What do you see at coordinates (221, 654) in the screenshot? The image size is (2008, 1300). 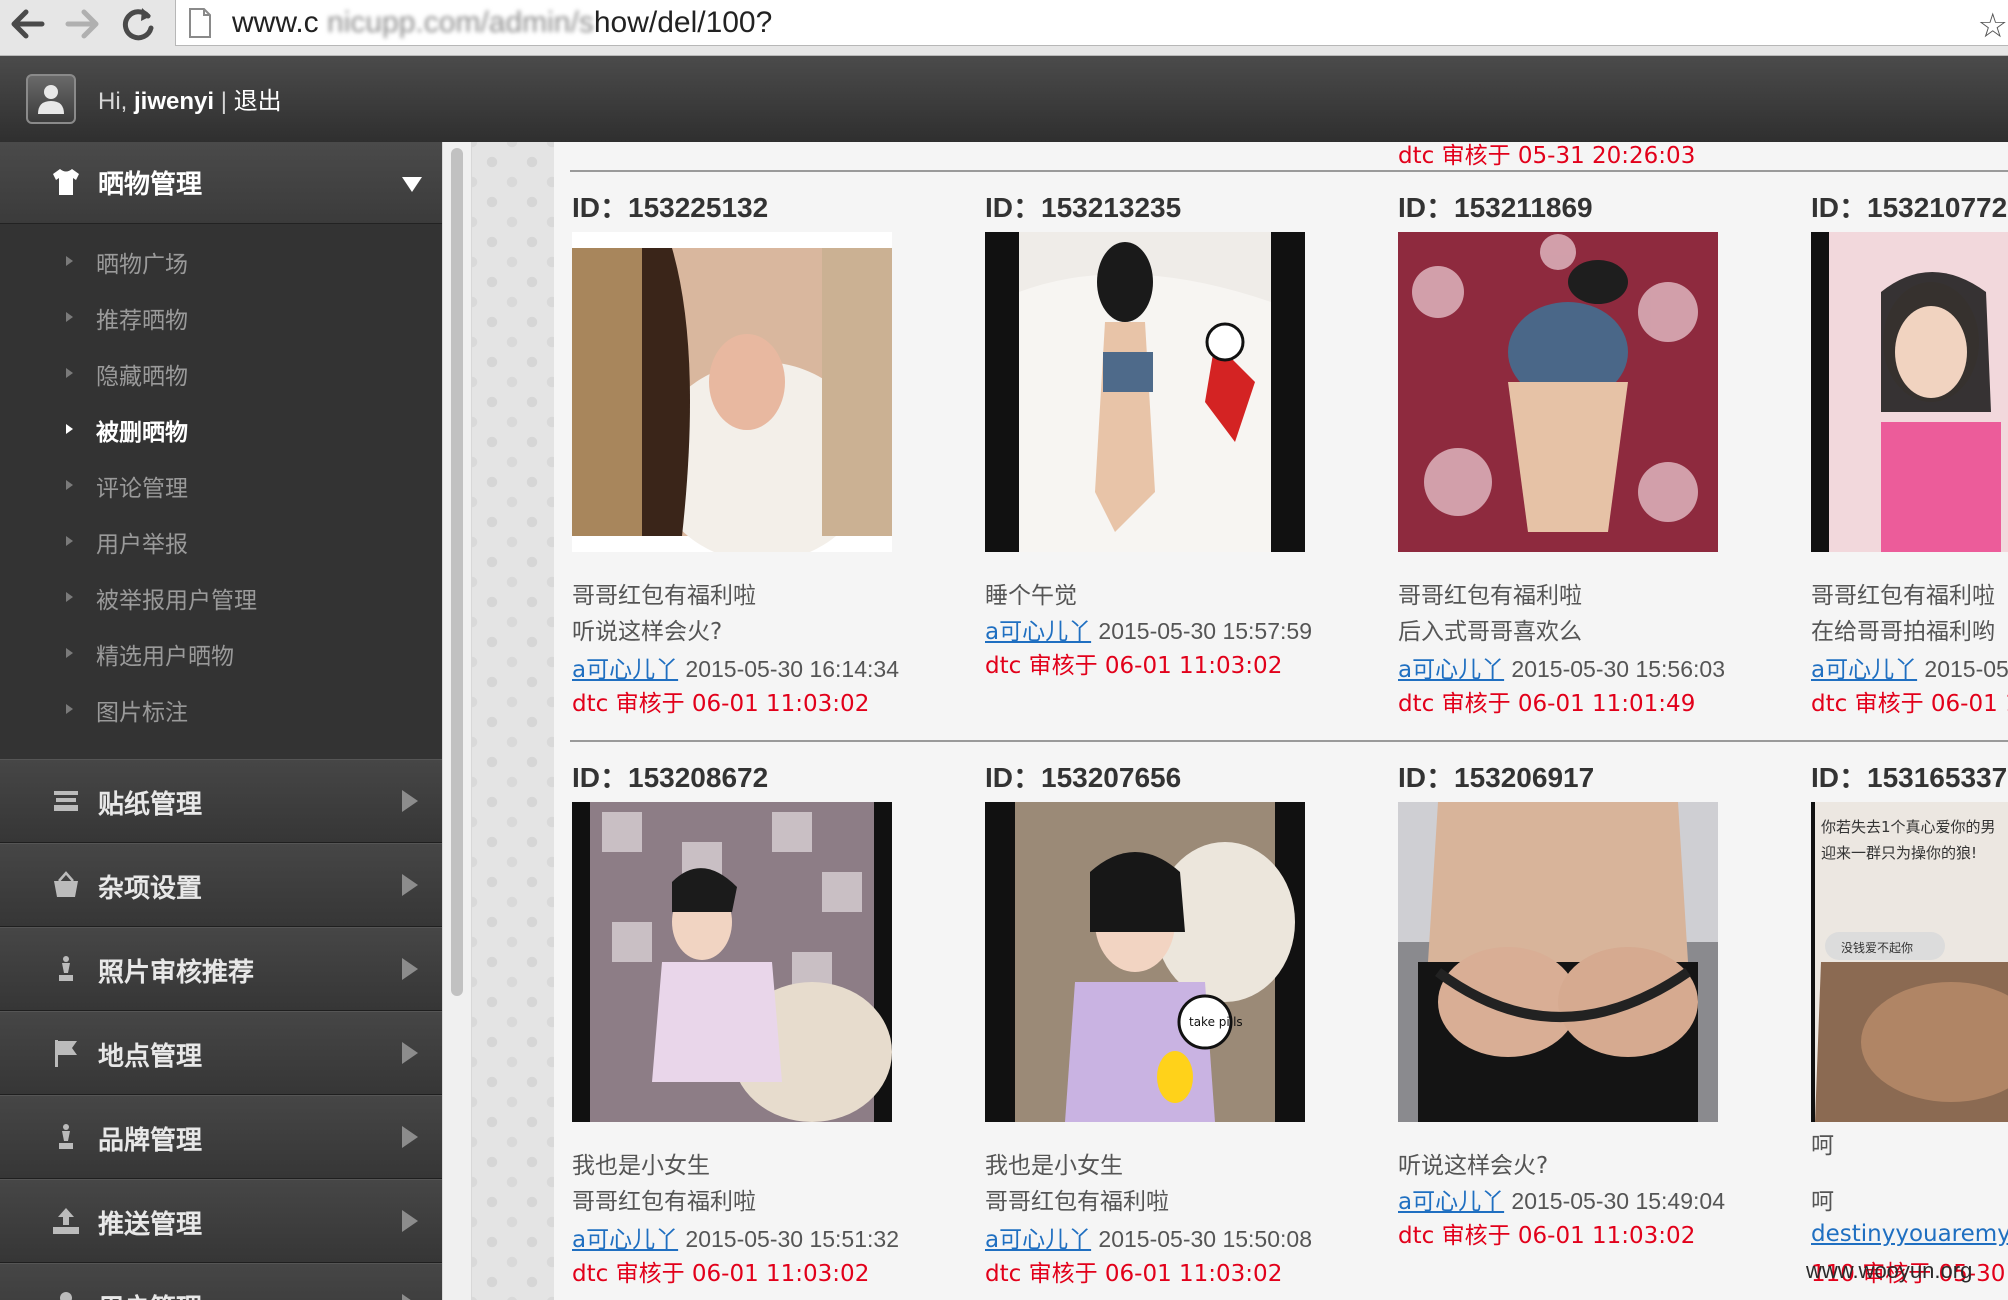 I see `sidebar-item-featured: 精选用户晒物` at bounding box center [221, 654].